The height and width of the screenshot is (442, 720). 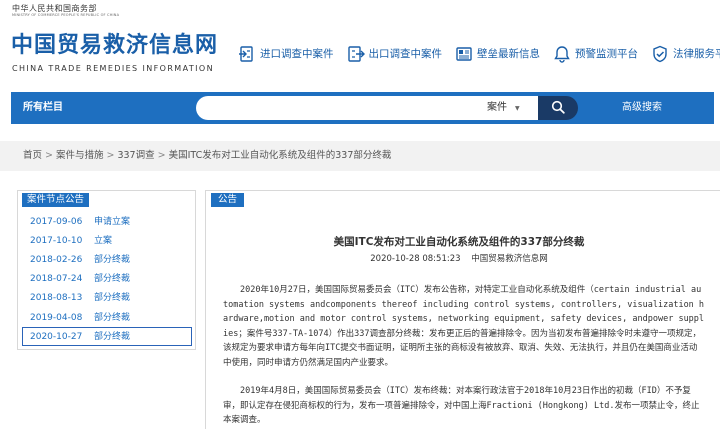 I want to click on case-node-date: 2017-09-06, so click(x=56, y=221).